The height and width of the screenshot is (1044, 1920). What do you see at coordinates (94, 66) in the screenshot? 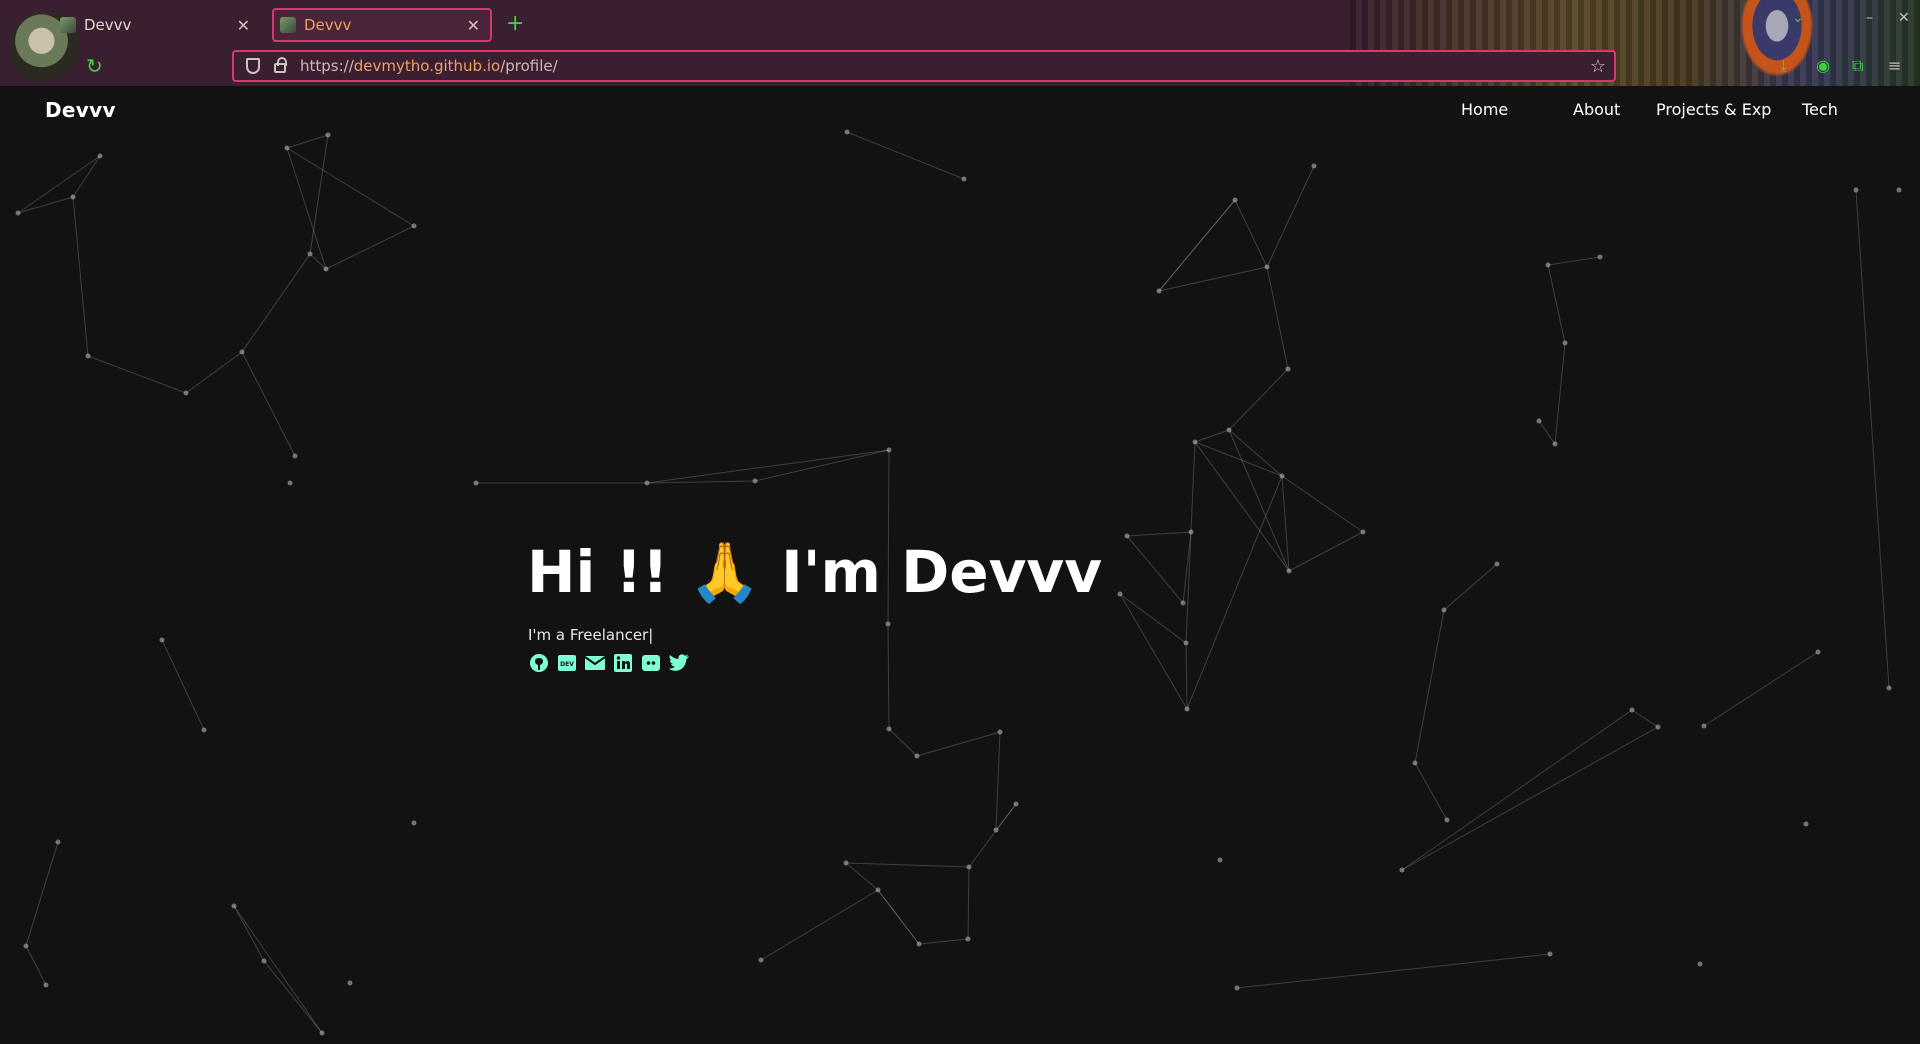
I see `reload-icon: ↻` at bounding box center [94, 66].